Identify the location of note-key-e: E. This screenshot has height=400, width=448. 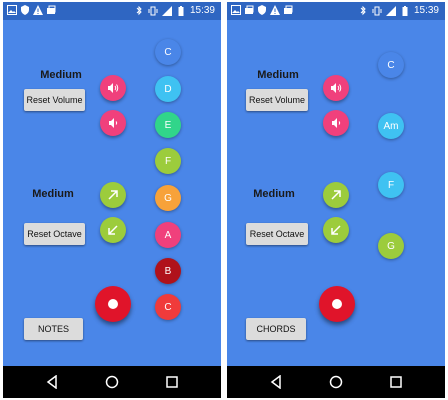
(168, 125).